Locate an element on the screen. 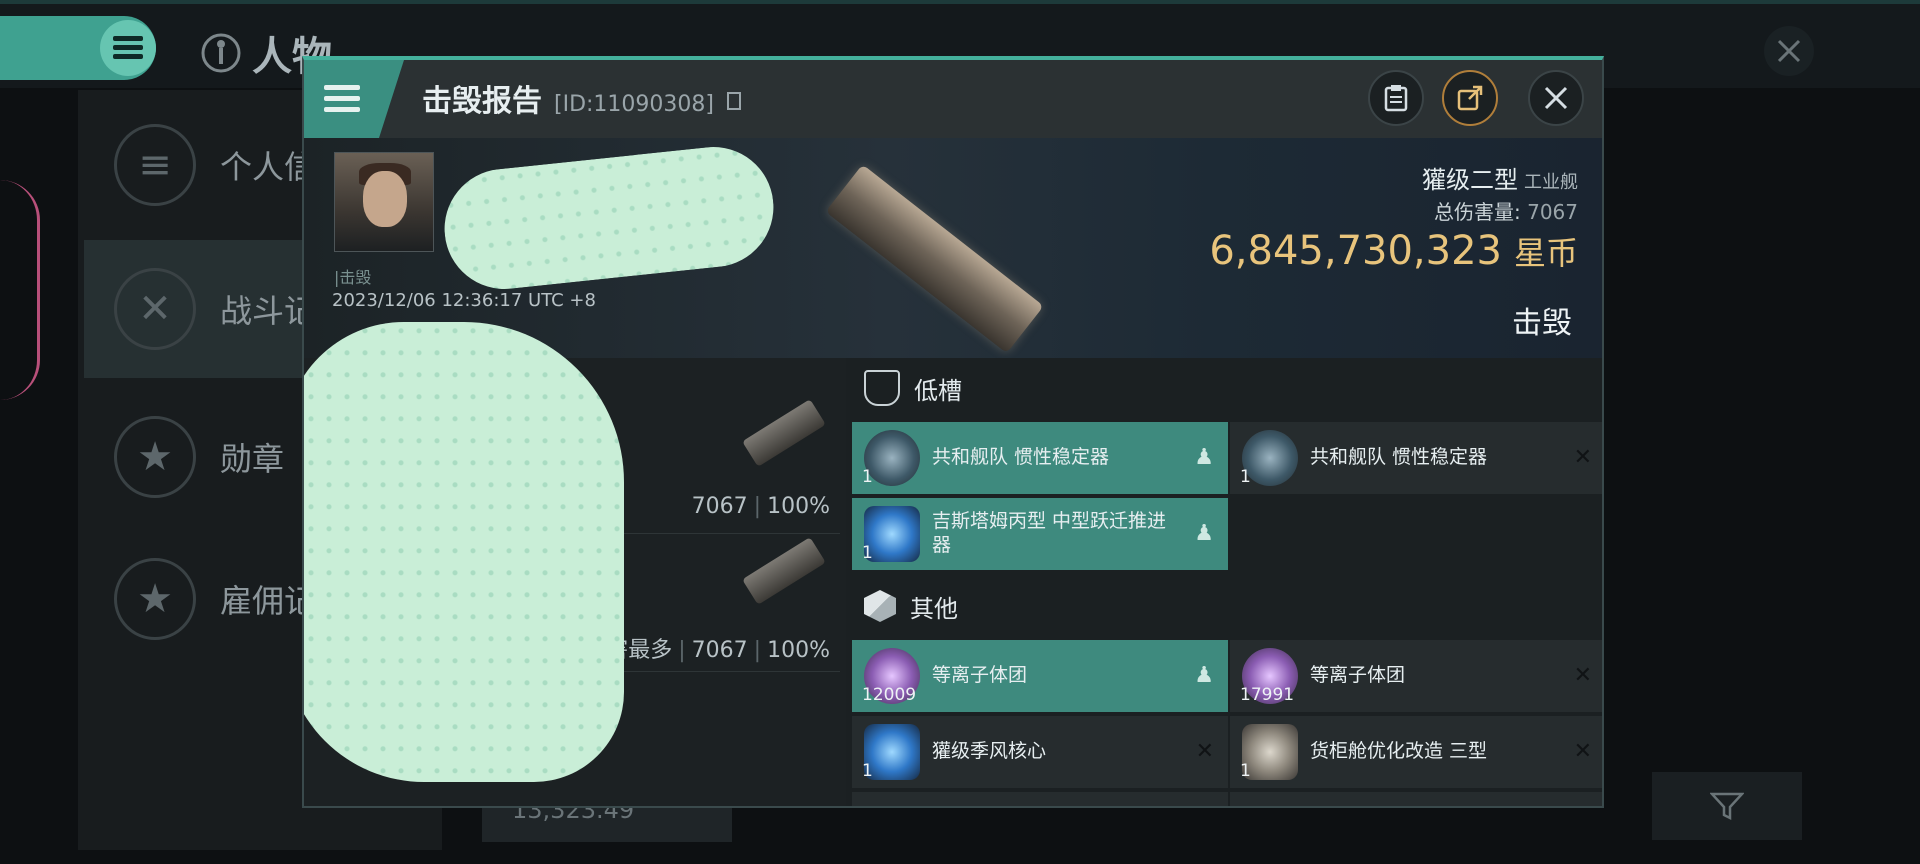 This screenshot has width=1920, height=864. total-damage-label: 总伤害量: is located at coordinates (1477, 212).